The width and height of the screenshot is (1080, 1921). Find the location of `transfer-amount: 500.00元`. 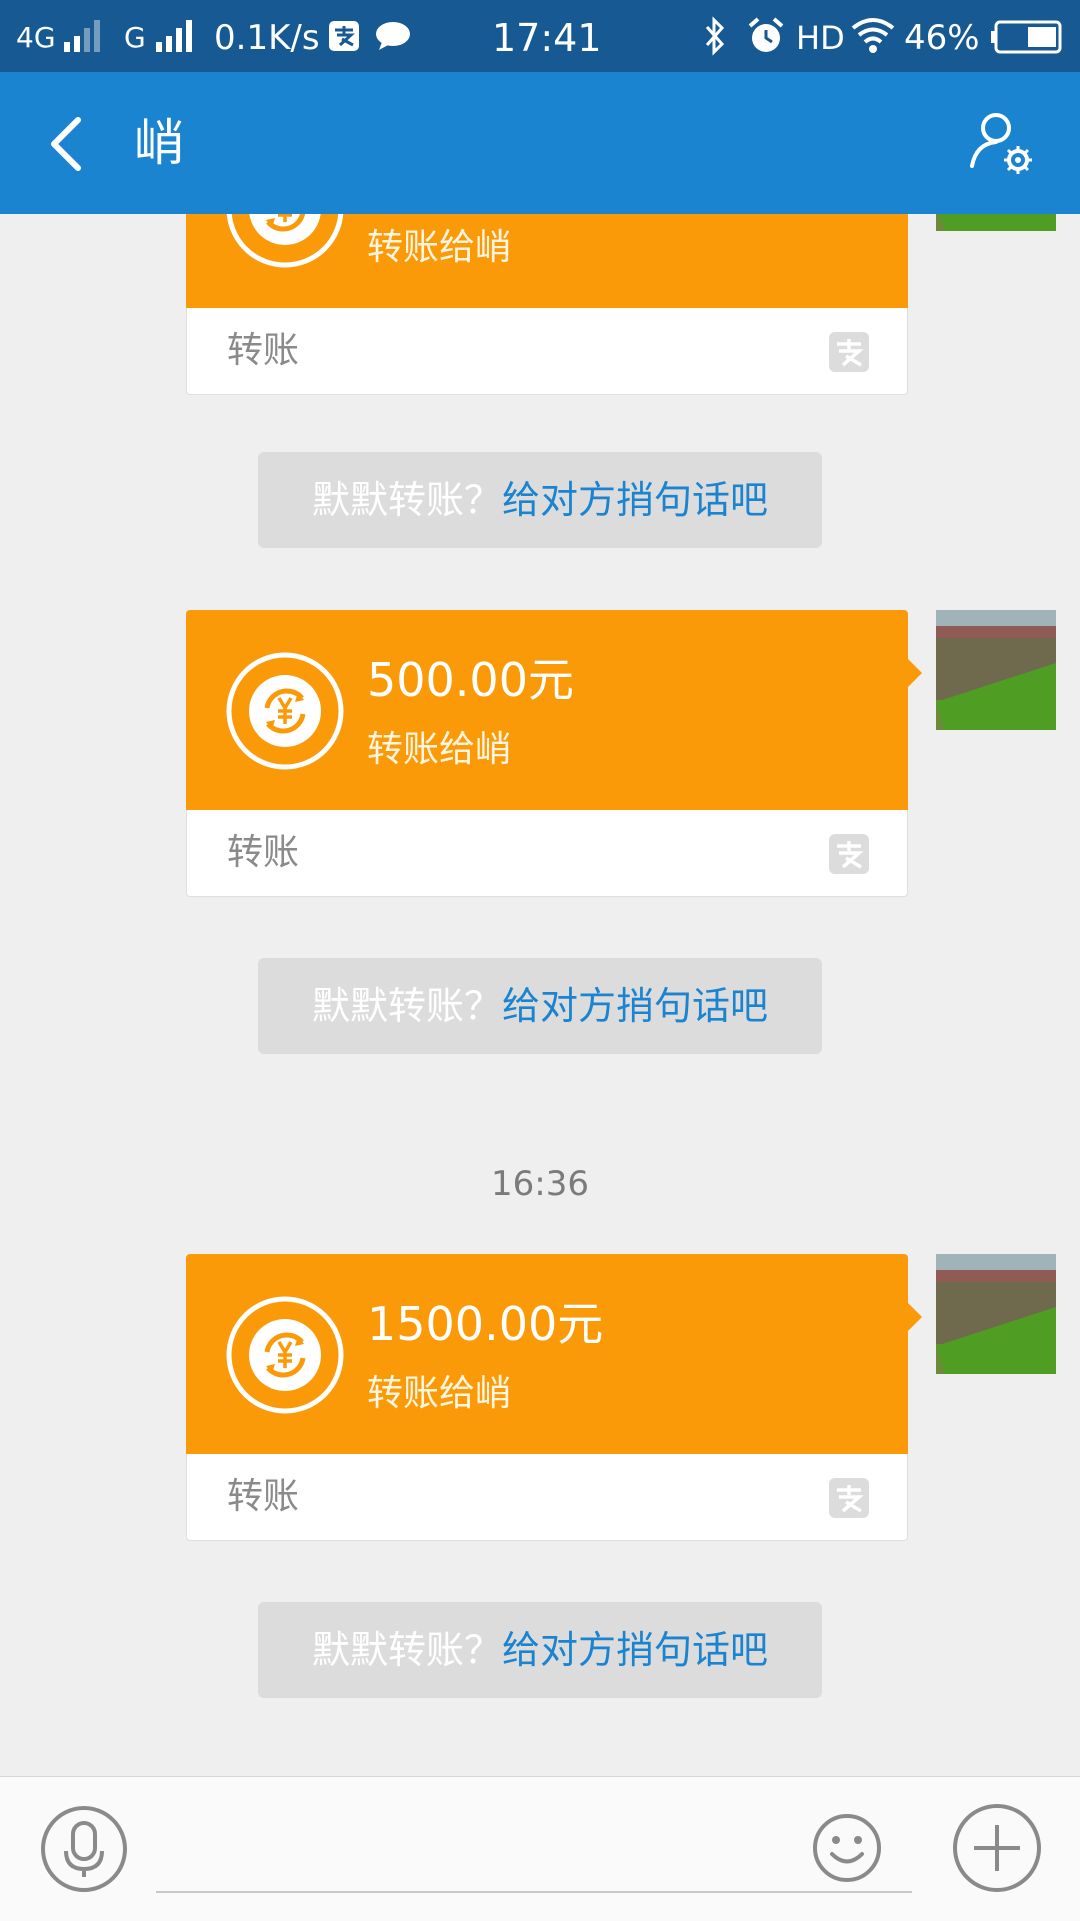

transfer-amount: 500.00元 is located at coordinates (470, 680).